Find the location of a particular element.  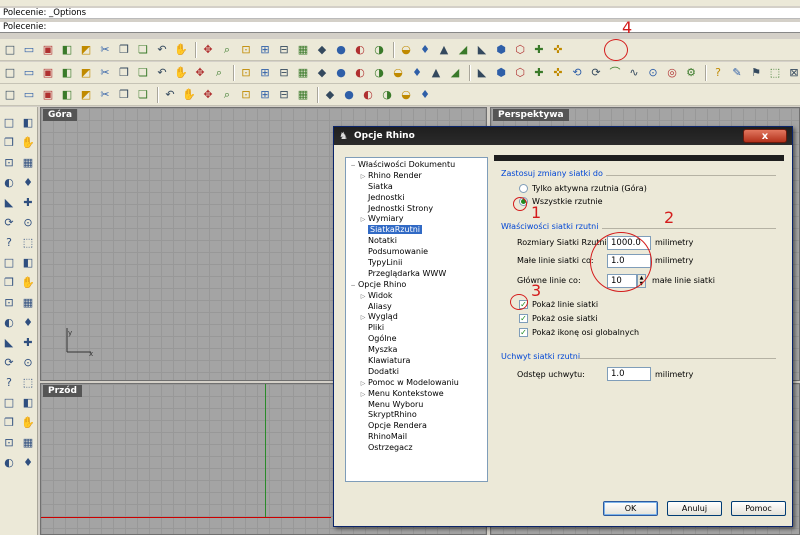

tree-item: Opcje Rendera is located at coordinates (417, 426).